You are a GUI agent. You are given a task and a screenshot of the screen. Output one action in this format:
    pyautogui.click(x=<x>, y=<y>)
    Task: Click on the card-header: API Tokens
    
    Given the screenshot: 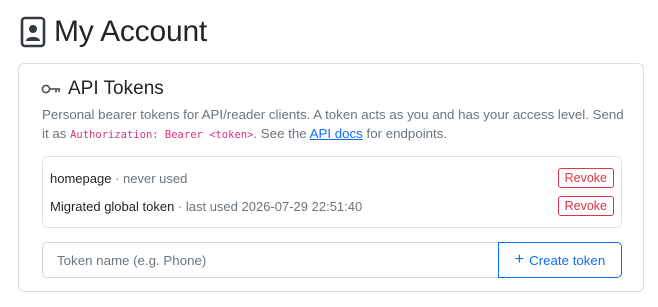 What is the action you would take?
    pyautogui.click(x=102, y=89)
    